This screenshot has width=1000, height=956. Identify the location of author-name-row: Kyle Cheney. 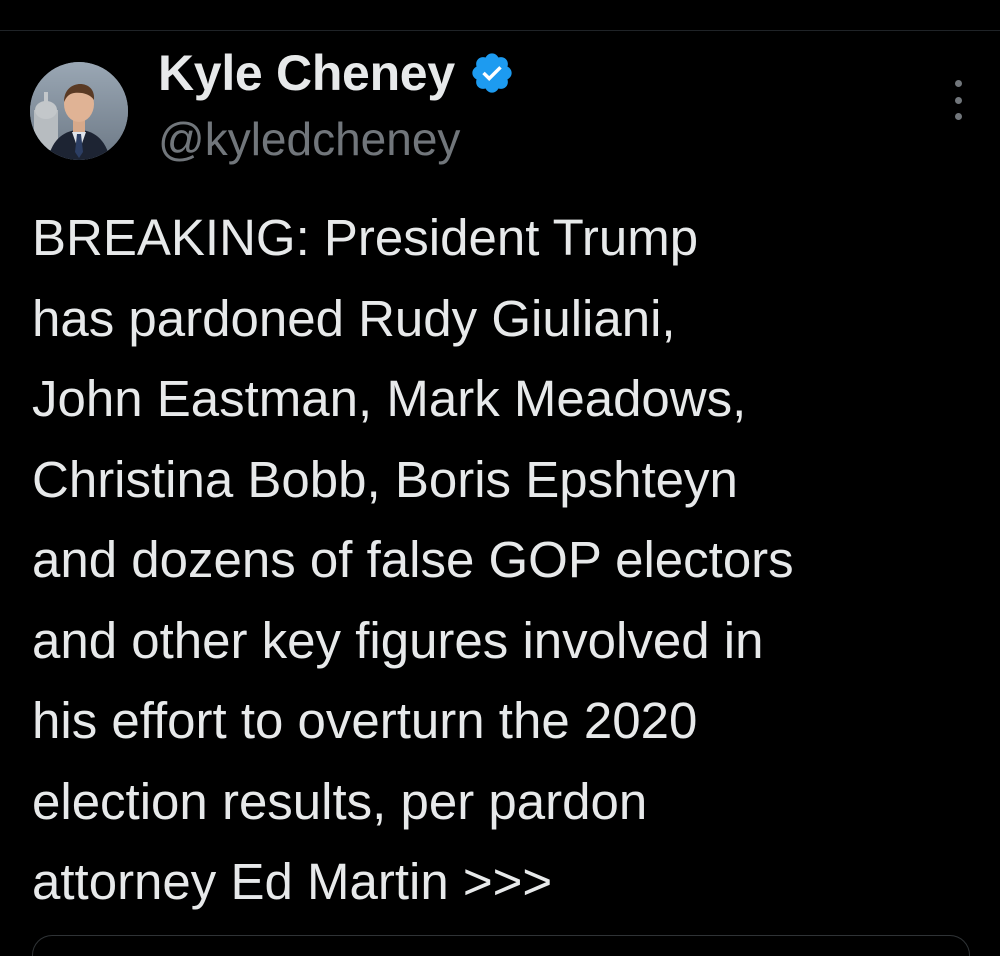
(336, 73).